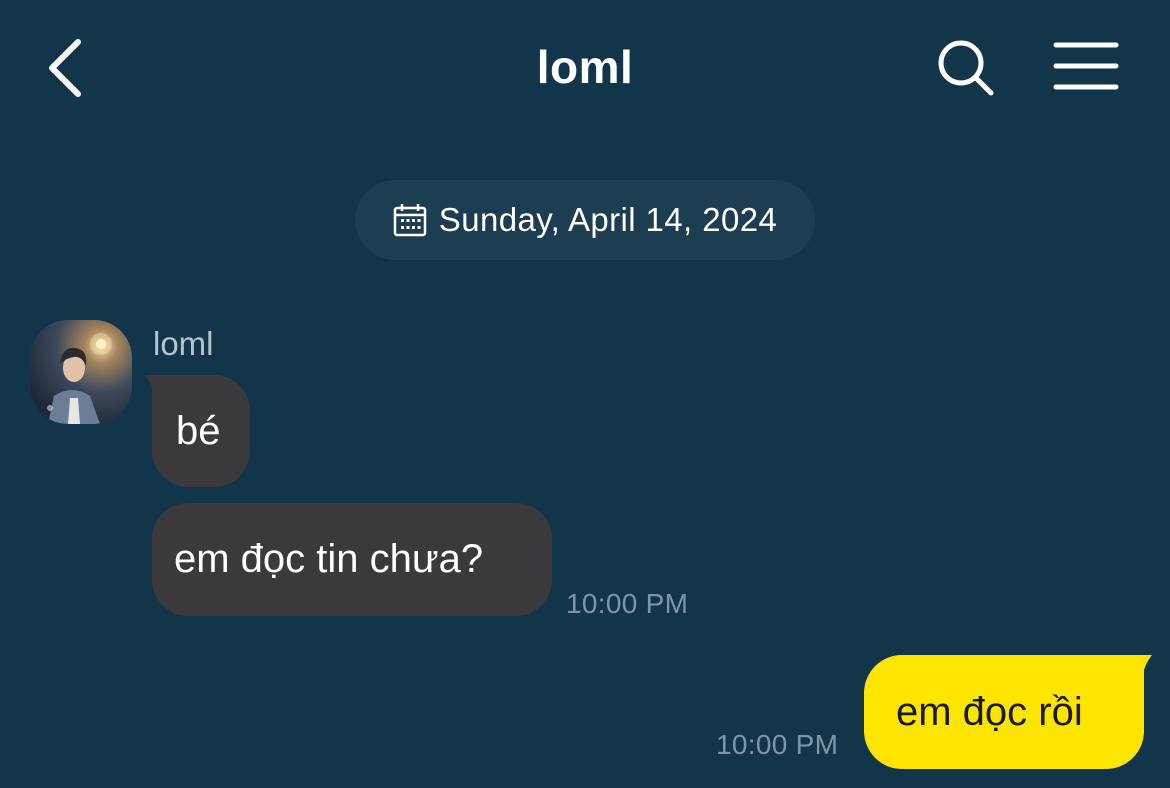  I want to click on date-label: Sunday, April 14, 2024, so click(608, 219).